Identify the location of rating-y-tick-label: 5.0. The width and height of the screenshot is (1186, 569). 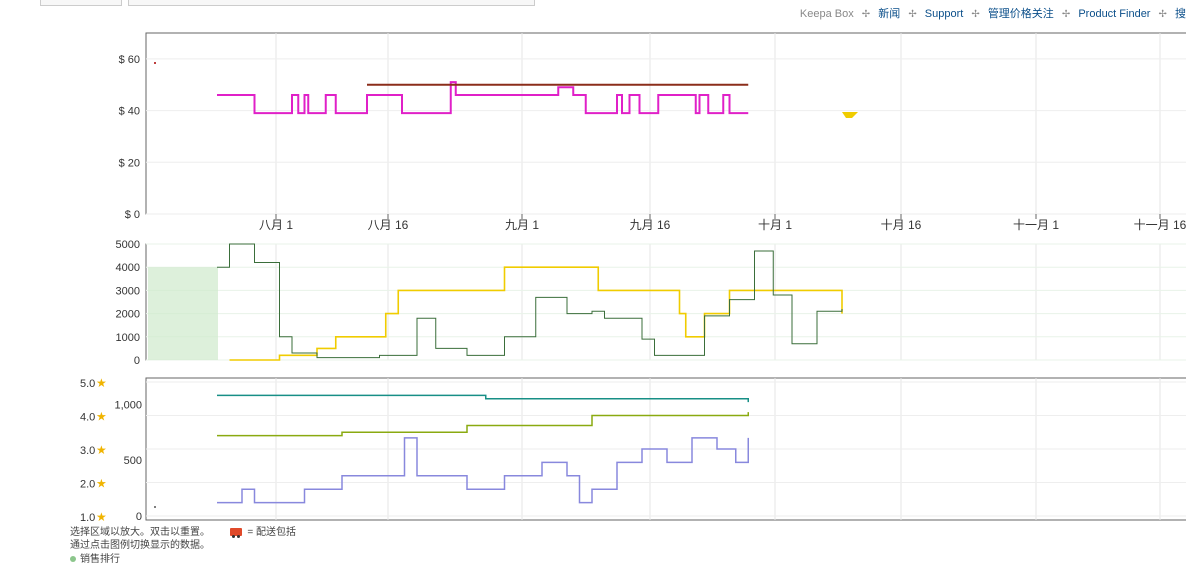
(87, 384).